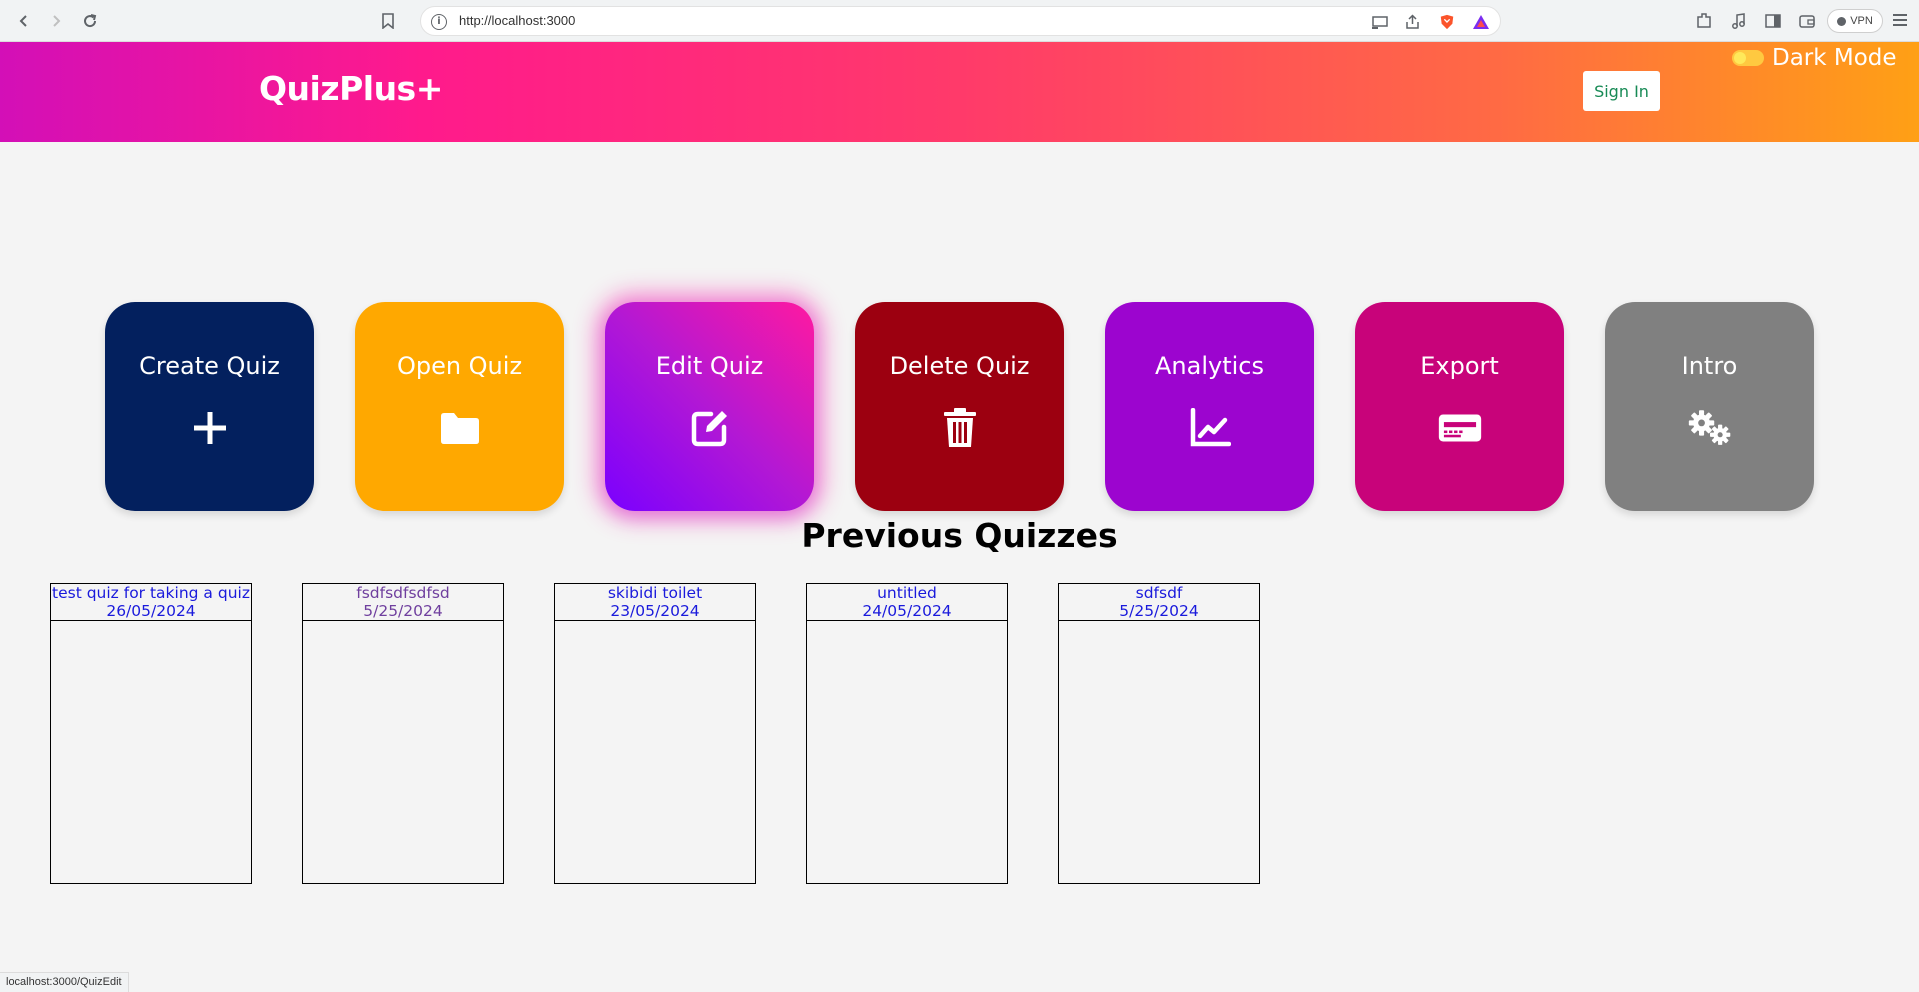 This screenshot has width=1919, height=992. I want to click on vpn-status-icon, so click(1842, 21).